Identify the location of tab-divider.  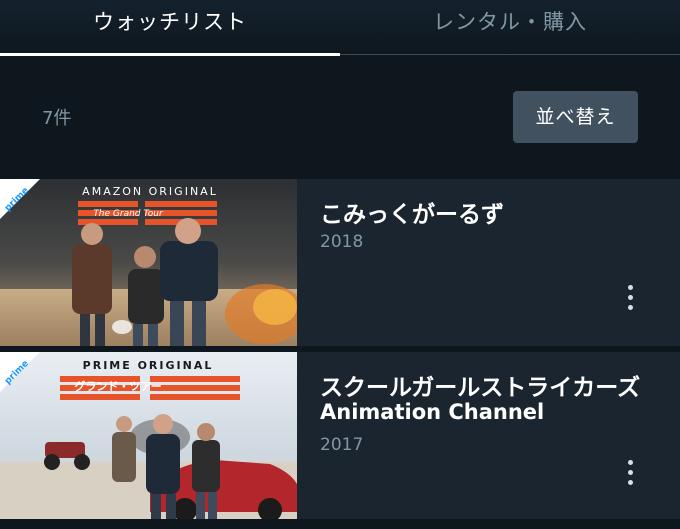
(510, 54).